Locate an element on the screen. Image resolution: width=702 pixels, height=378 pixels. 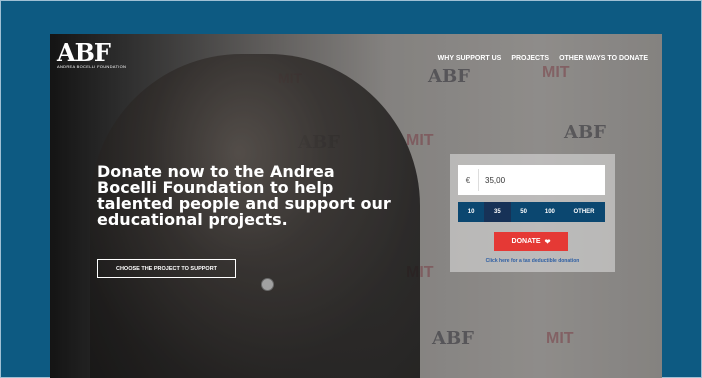
amount-field: € 35,00 is located at coordinates (531, 180).